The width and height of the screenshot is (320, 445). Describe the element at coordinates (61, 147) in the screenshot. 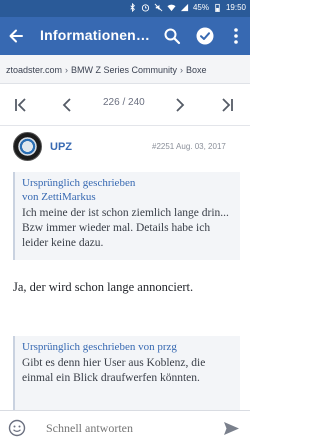

I see `post-author: UPZ` at that location.